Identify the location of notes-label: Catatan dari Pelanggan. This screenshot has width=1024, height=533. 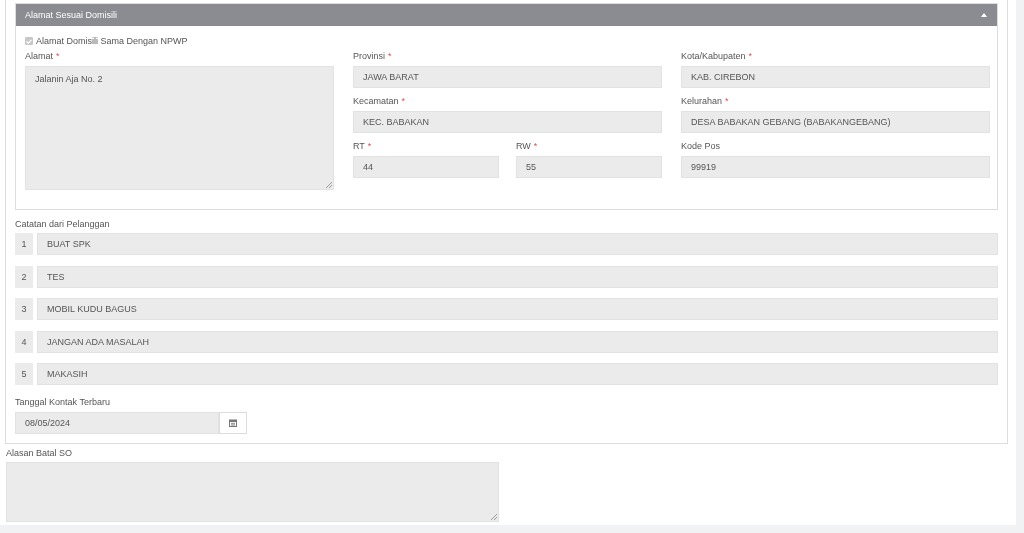
(63, 224).